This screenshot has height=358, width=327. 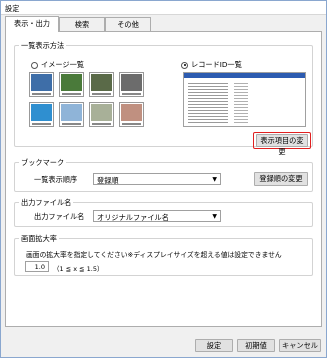 I want to click on tab-label: 表示・出力, so click(x=32, y=23).